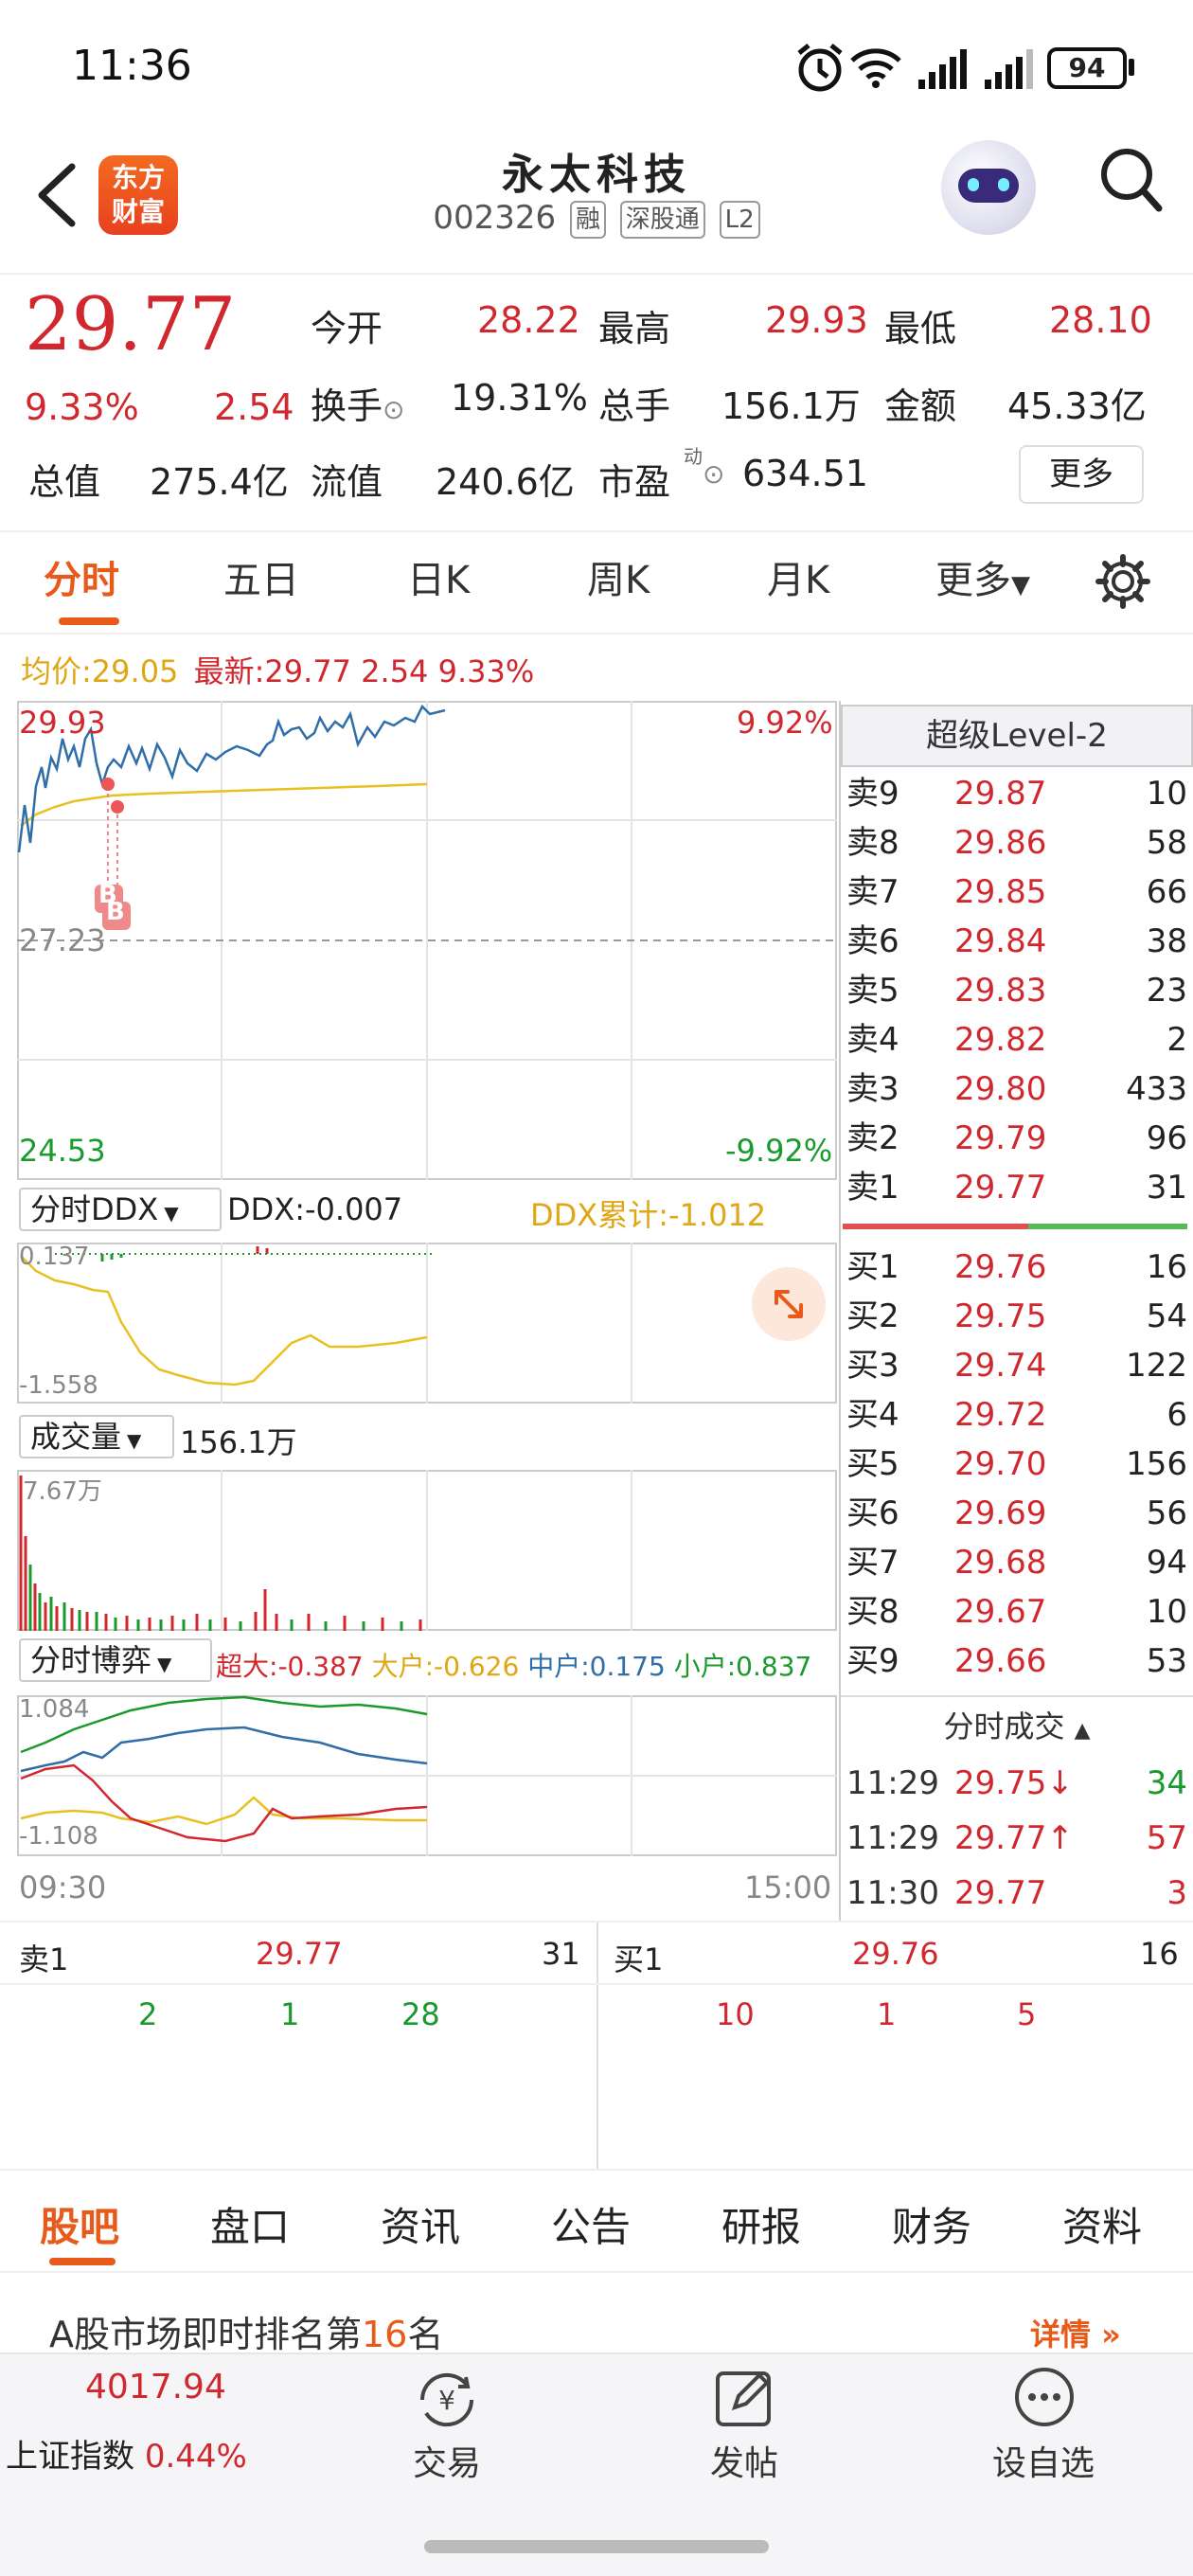 The width and height of the screenshot is (1193, 2576). What do you see at coordinates (277, 669) in the screenshot?
I see `price-info-line: 均价:29.05 最新:29.77 2.54 9.33%` at bounding box center [277, 669].